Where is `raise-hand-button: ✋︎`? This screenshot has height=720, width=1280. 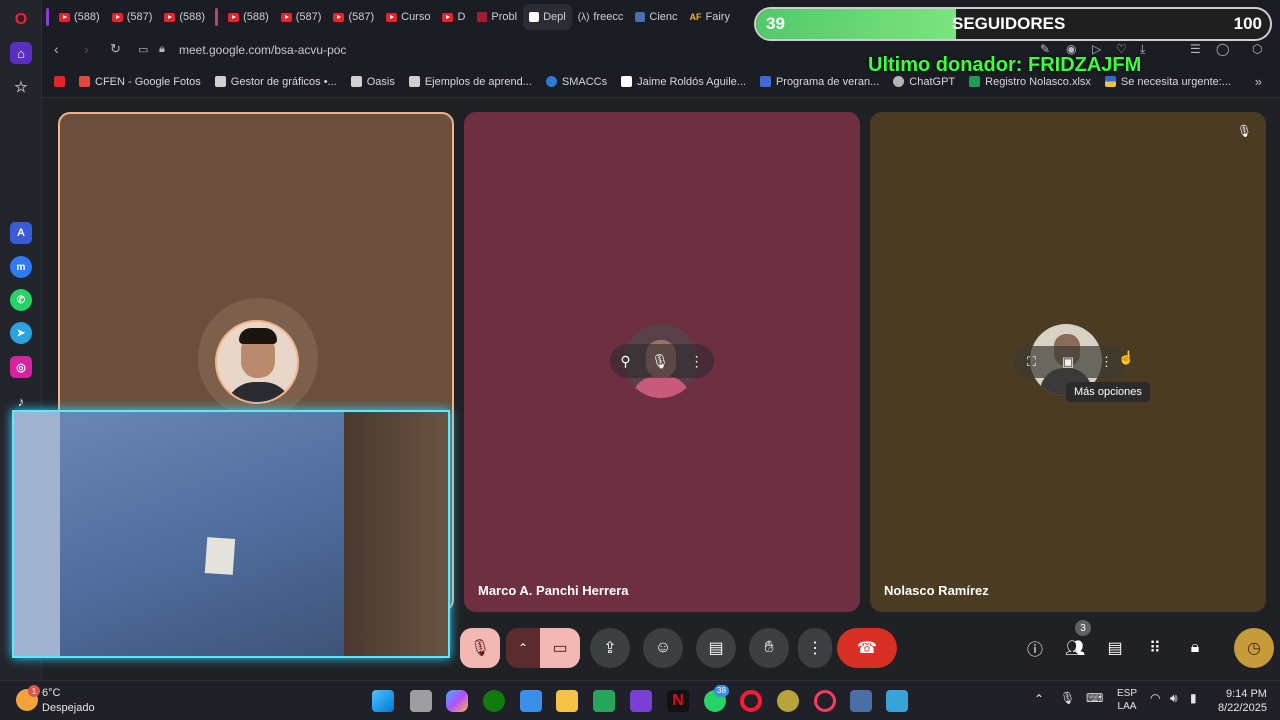 raise-hand-button: ✋︎ is located at coordinates (769, 648).